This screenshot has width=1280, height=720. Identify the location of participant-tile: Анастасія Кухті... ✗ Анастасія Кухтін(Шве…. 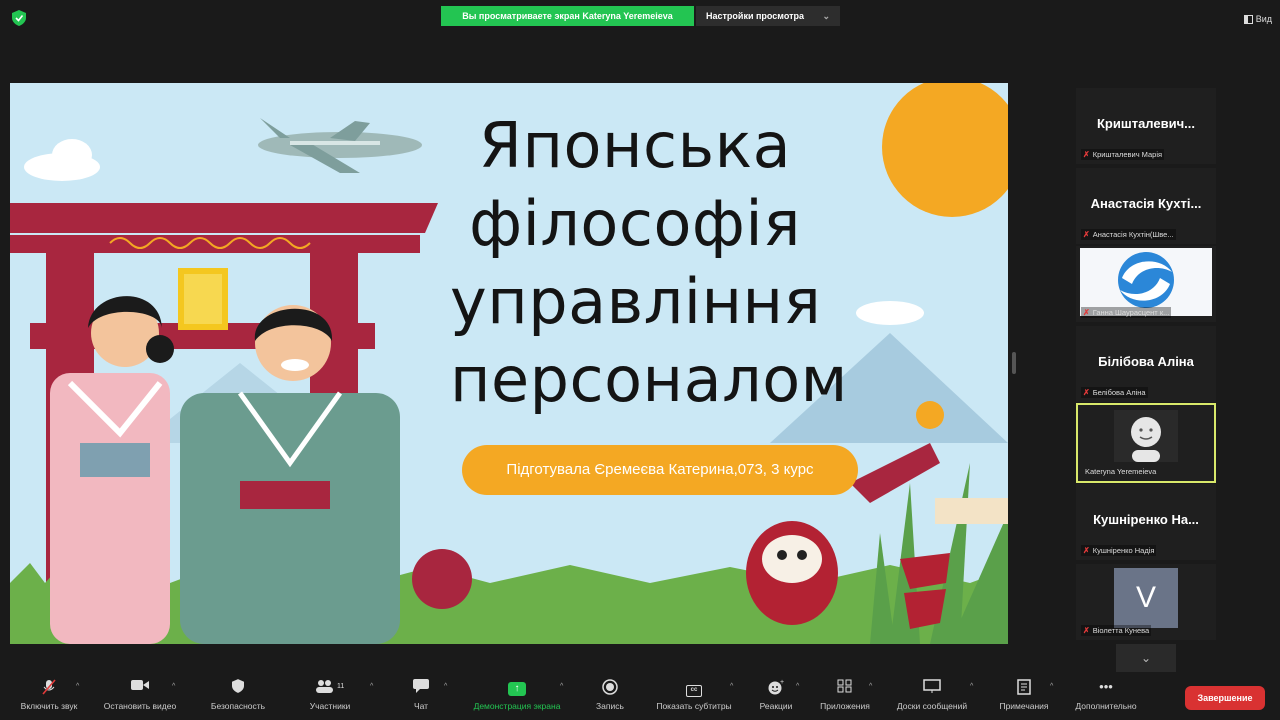
(1146, 206).